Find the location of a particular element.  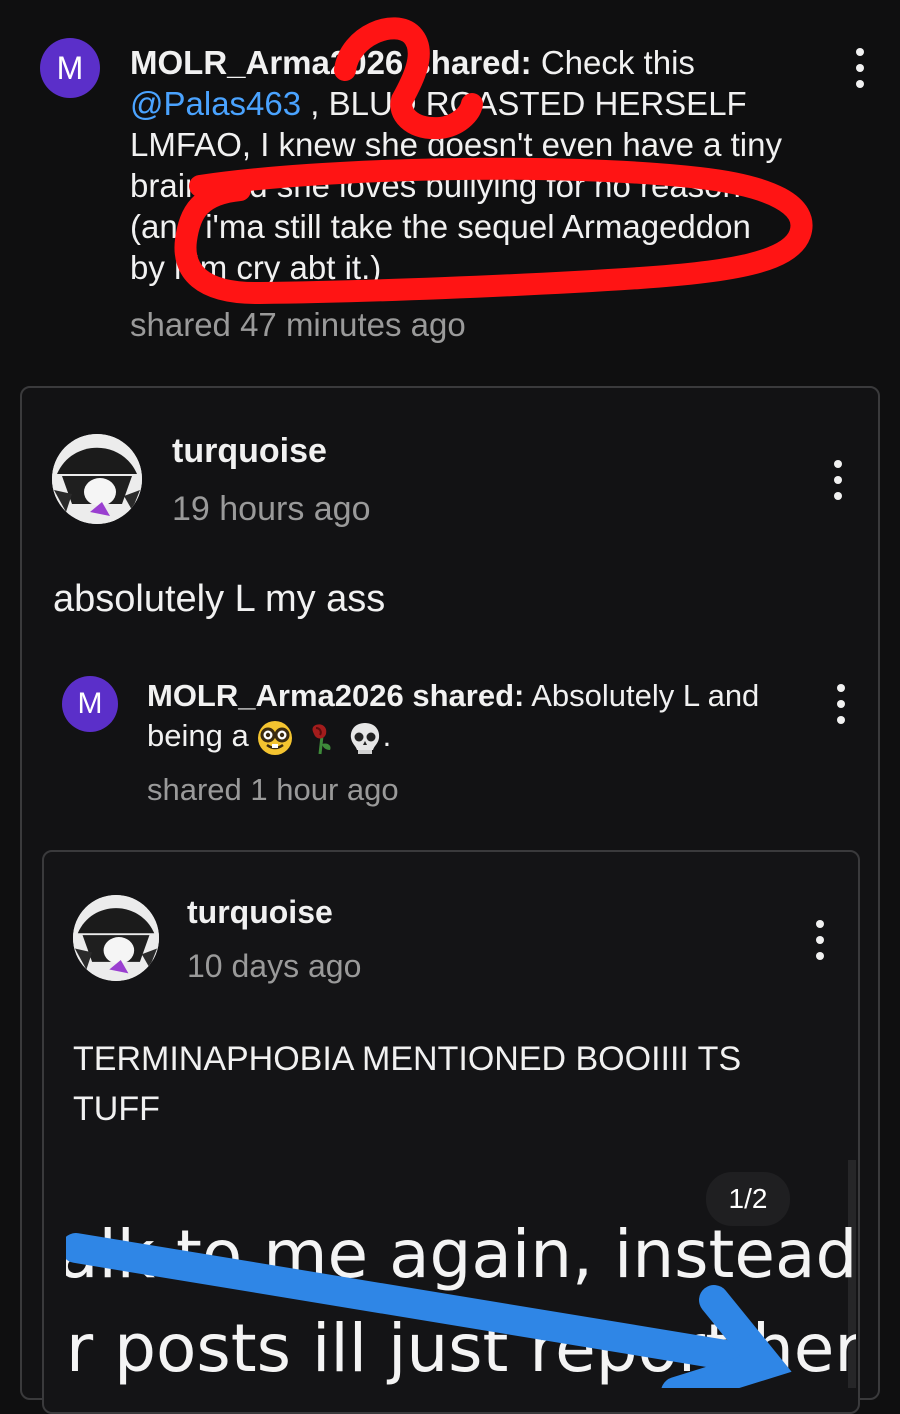

inner-post-more-icon is located at coordinates (820, 940).